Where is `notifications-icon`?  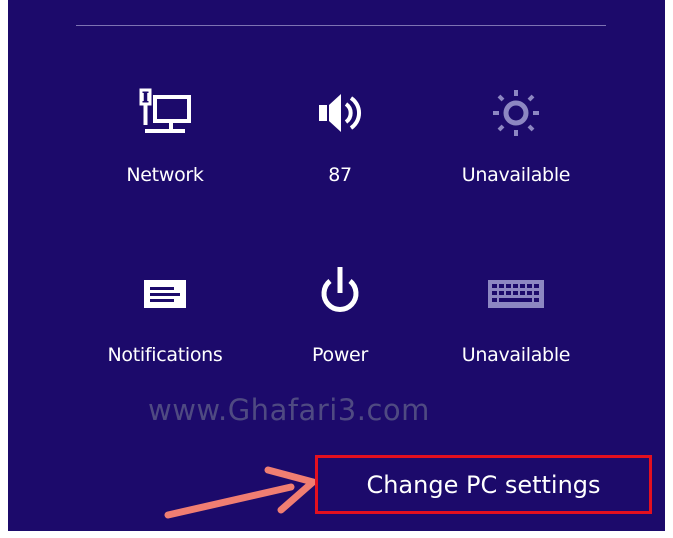
notifications-icon is located at coordinates (165, 295).